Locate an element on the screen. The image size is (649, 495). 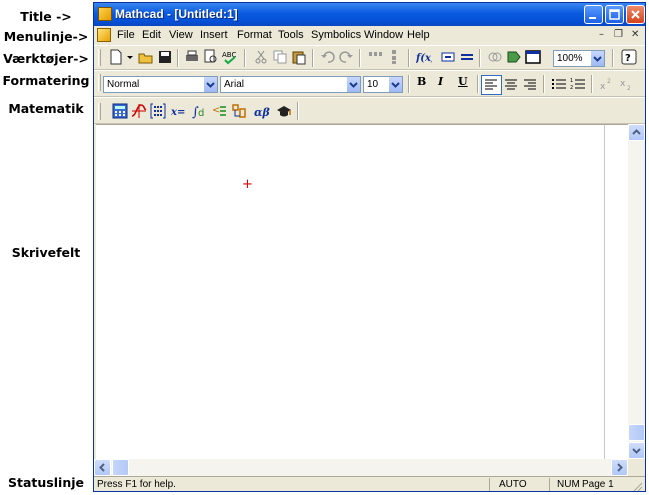
doc-minimize-icon: – is located at coordinates (601, 34).